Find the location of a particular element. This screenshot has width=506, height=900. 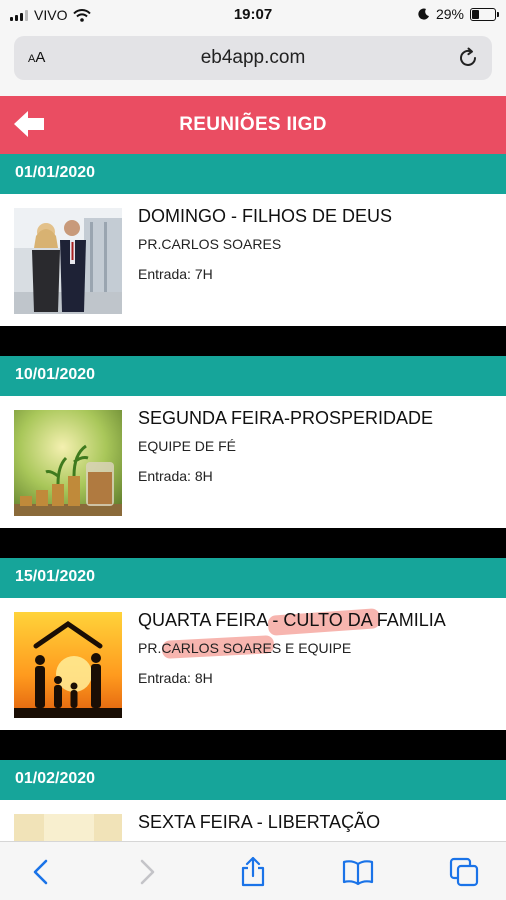

meeting-title: SEXTA FEIRA - LIBERTAÇÃO is located at coordinates (259, 822).